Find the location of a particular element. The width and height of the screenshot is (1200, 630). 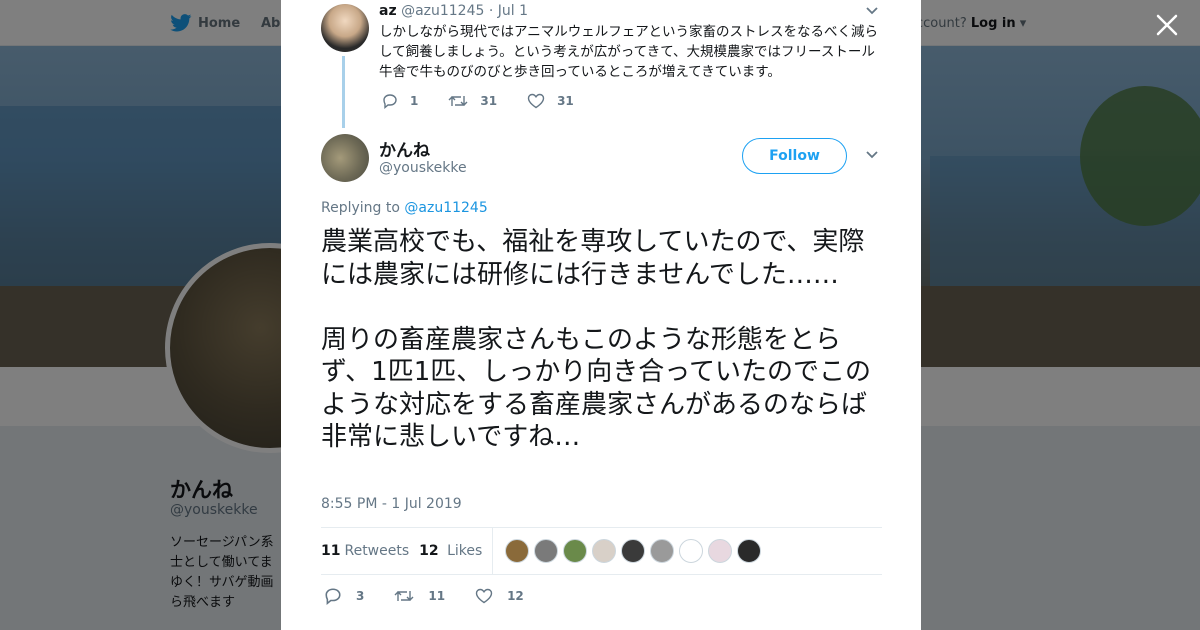

parent-actions: 1 31 31 is located at coordinates (493, 101).